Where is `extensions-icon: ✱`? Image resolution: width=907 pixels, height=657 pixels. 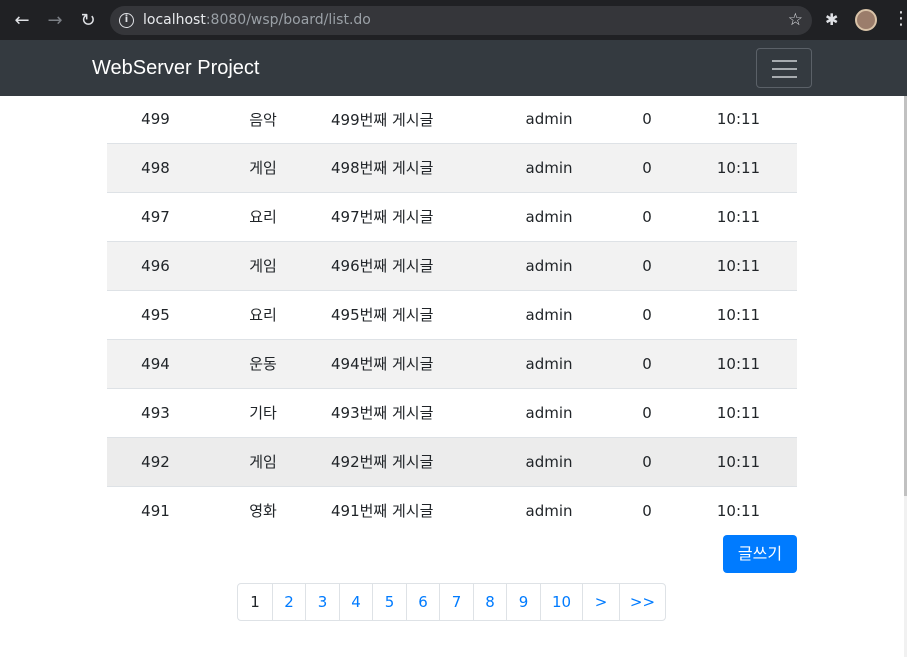 extensions-icon: ✱ is located at coordinates (831, 19).